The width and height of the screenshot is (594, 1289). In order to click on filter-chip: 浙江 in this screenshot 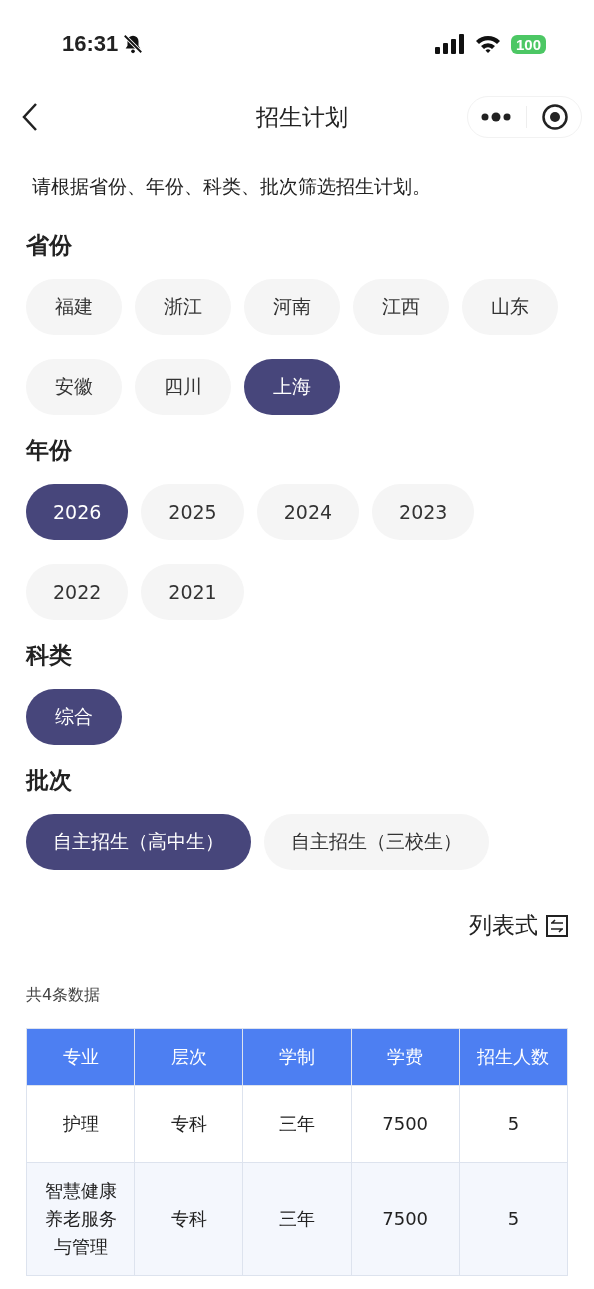, I will do `click(183, 307)`.